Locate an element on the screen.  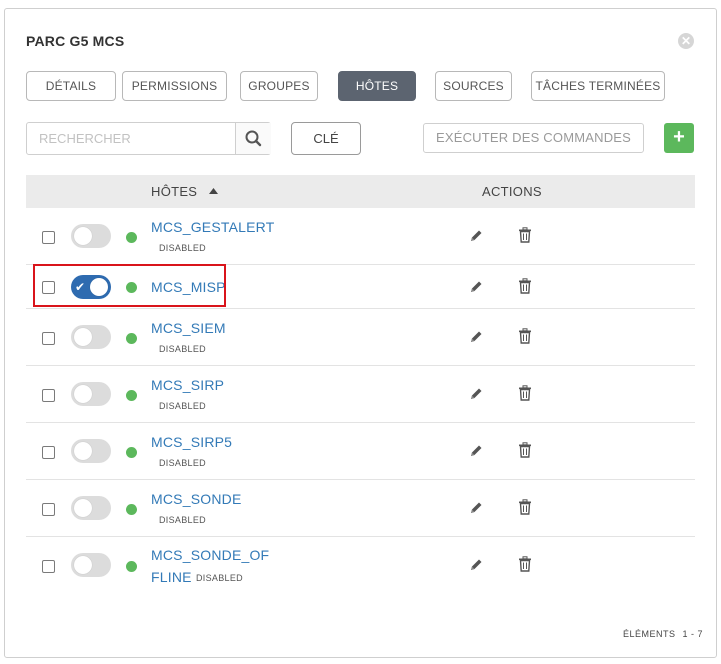
pagination-range: 1 - 7 is located at coordinates (693, 634).